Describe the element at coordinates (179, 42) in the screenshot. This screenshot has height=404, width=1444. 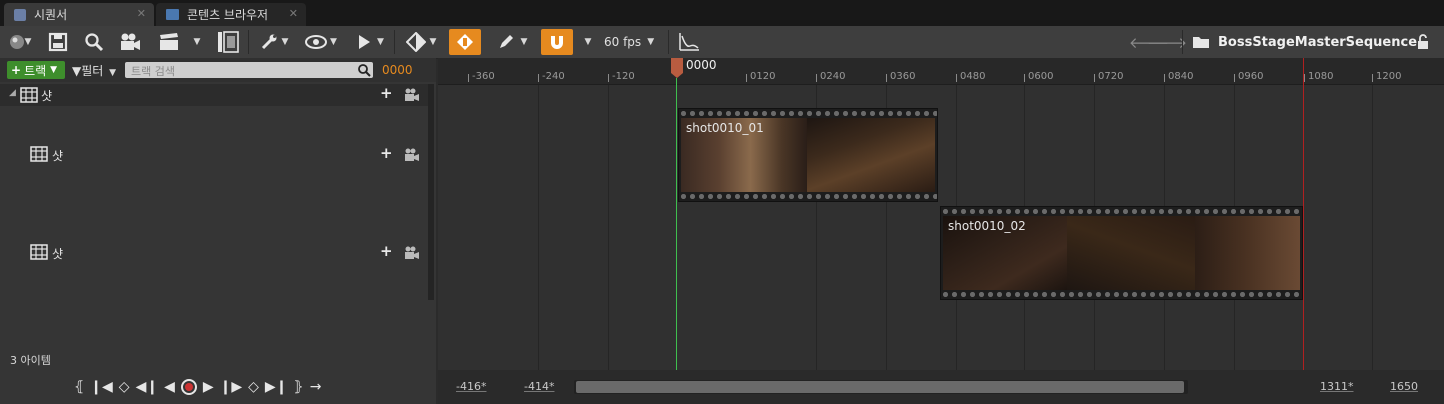
I see `clapper-button: ▼` at that location.